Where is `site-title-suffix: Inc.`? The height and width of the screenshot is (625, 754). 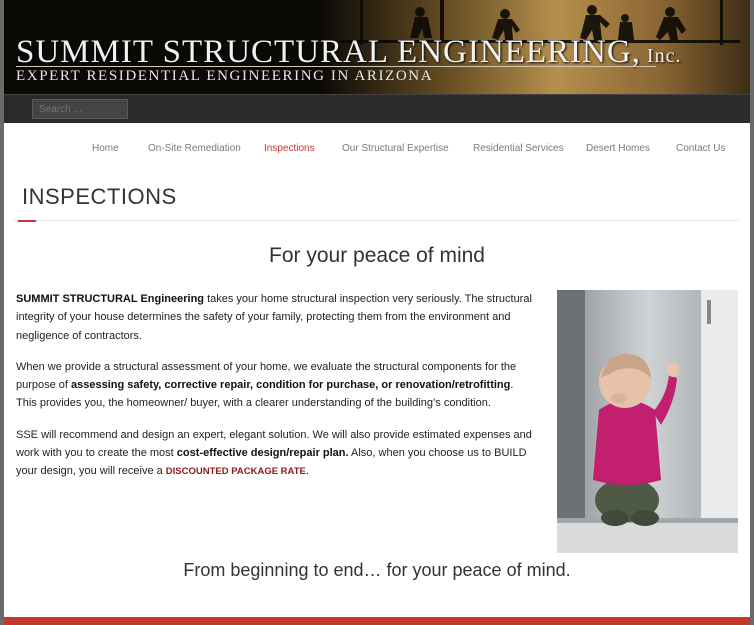
site-title-suffix: Inc. is located at coordinates (664, 56).